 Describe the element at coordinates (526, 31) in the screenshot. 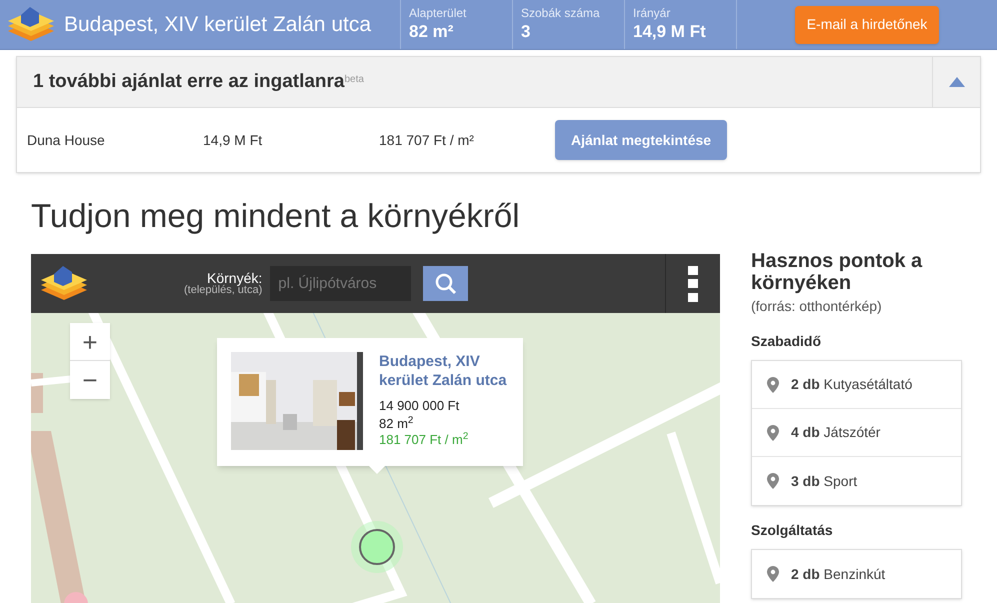

I see `stat-value: 3` at that location.